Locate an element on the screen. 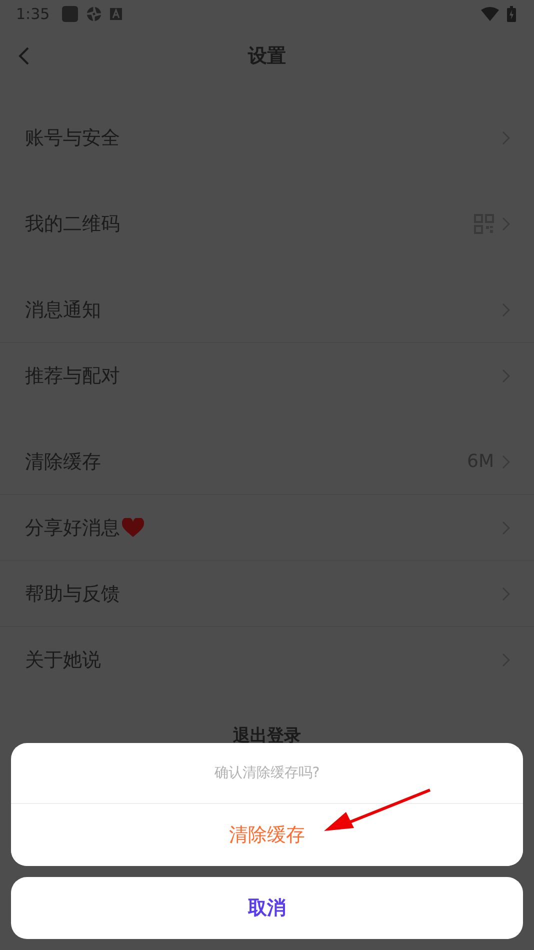 The width and height of the screenshot is (534, 950). letter-box-icon is located at coordinates (116, 14).